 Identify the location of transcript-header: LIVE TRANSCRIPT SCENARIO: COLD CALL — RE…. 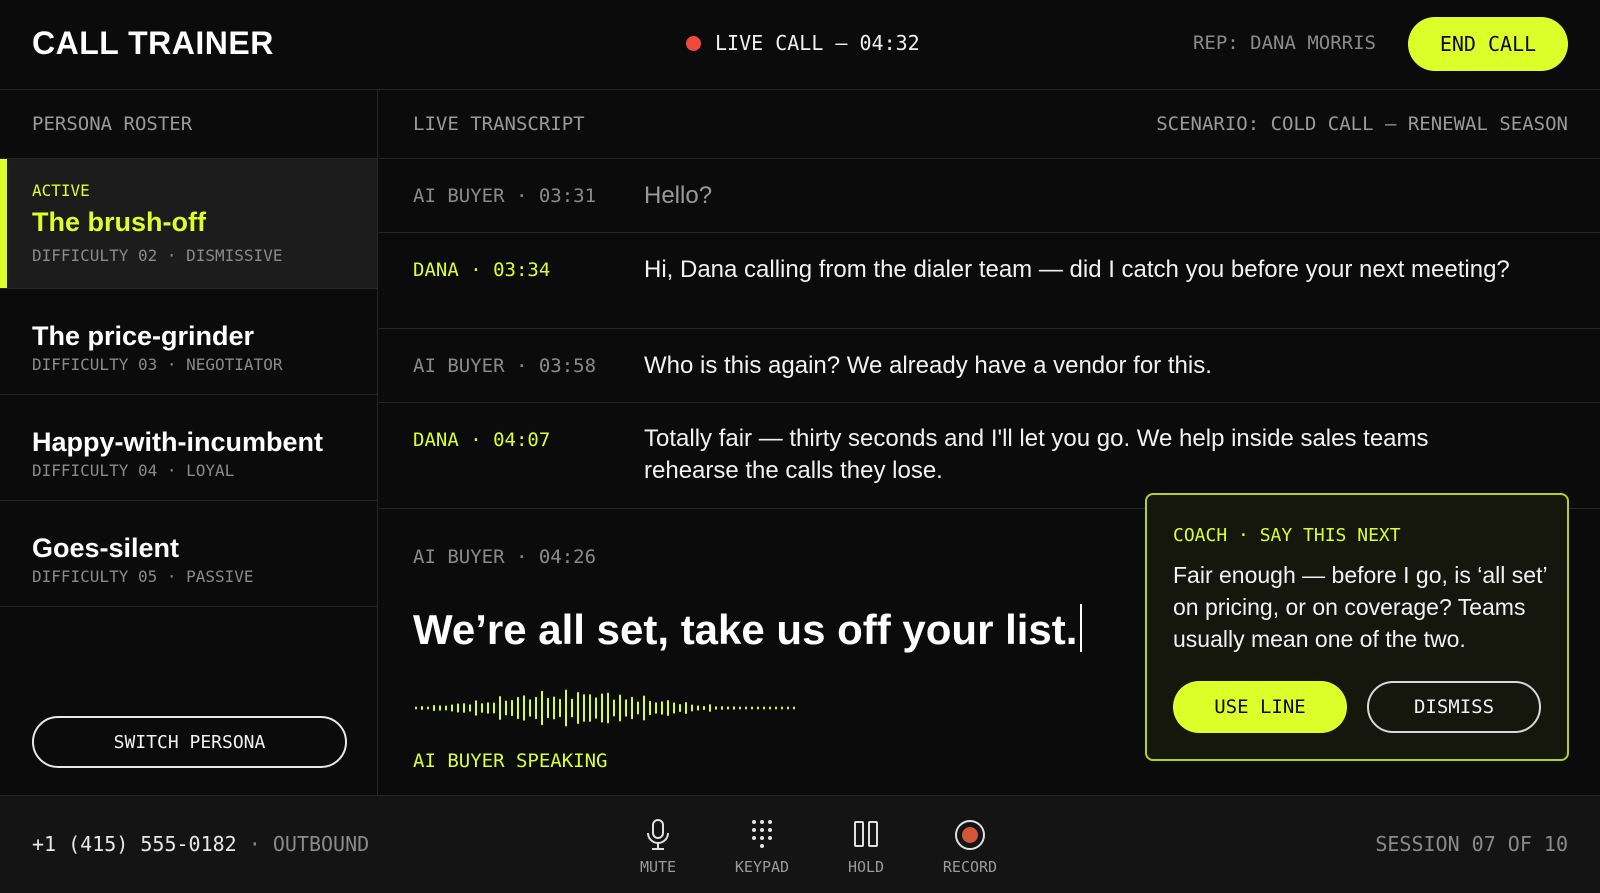
(989, 124).